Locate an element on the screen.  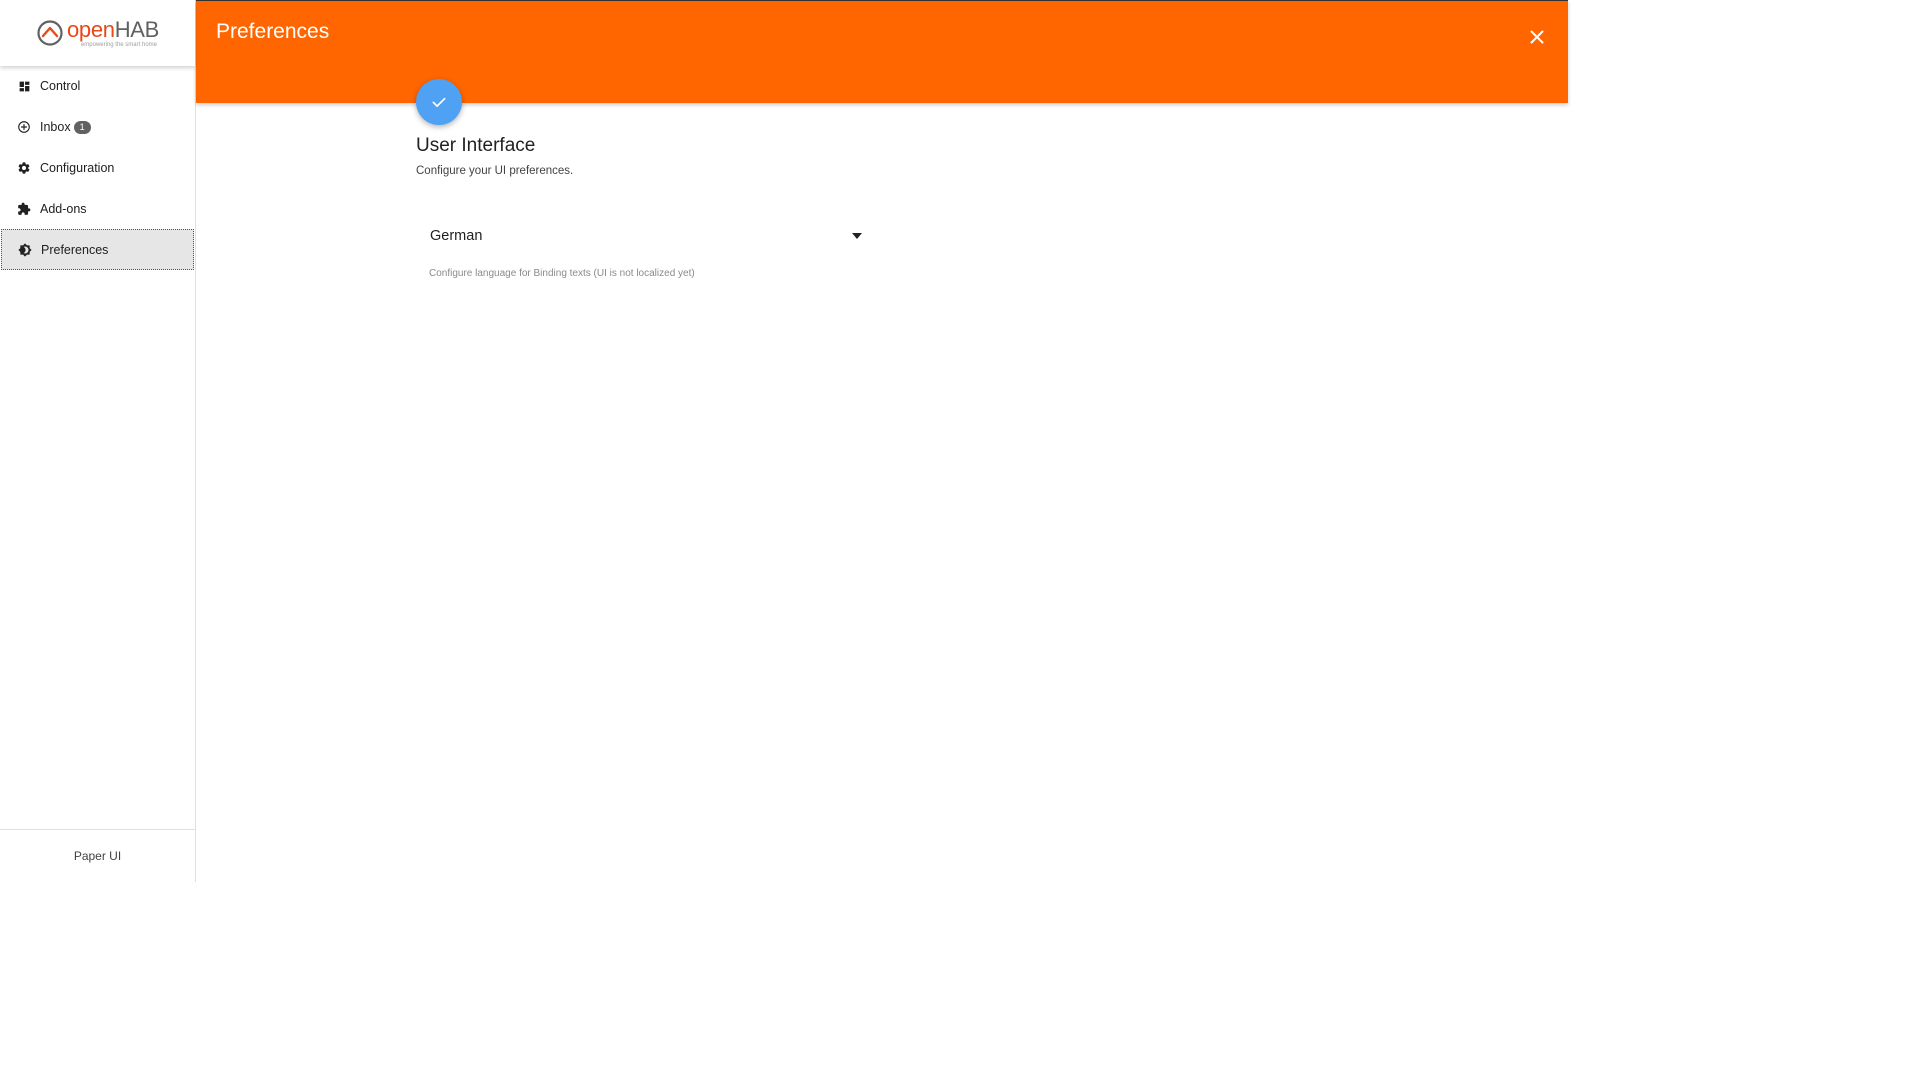
page-header: Preferences is located at coordinates (882, 51).